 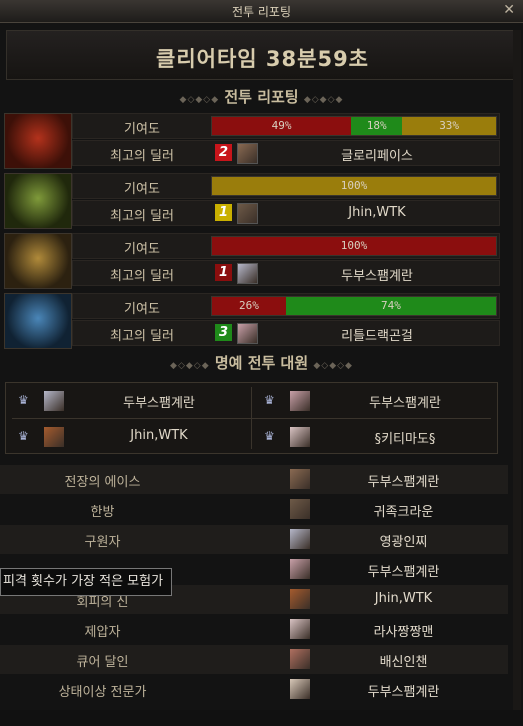 What do you see at coordinates (403, 632) in the screenshot?
I see `award-player-name: 라사짱짱맨` at bounding box center [403, 632].